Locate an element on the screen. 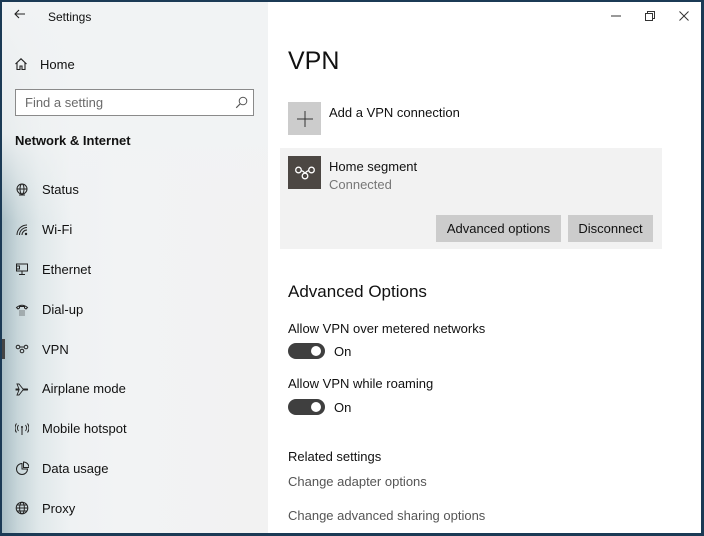 The image size is (704, 536). restore-icon is located at coordinates (650, 16).